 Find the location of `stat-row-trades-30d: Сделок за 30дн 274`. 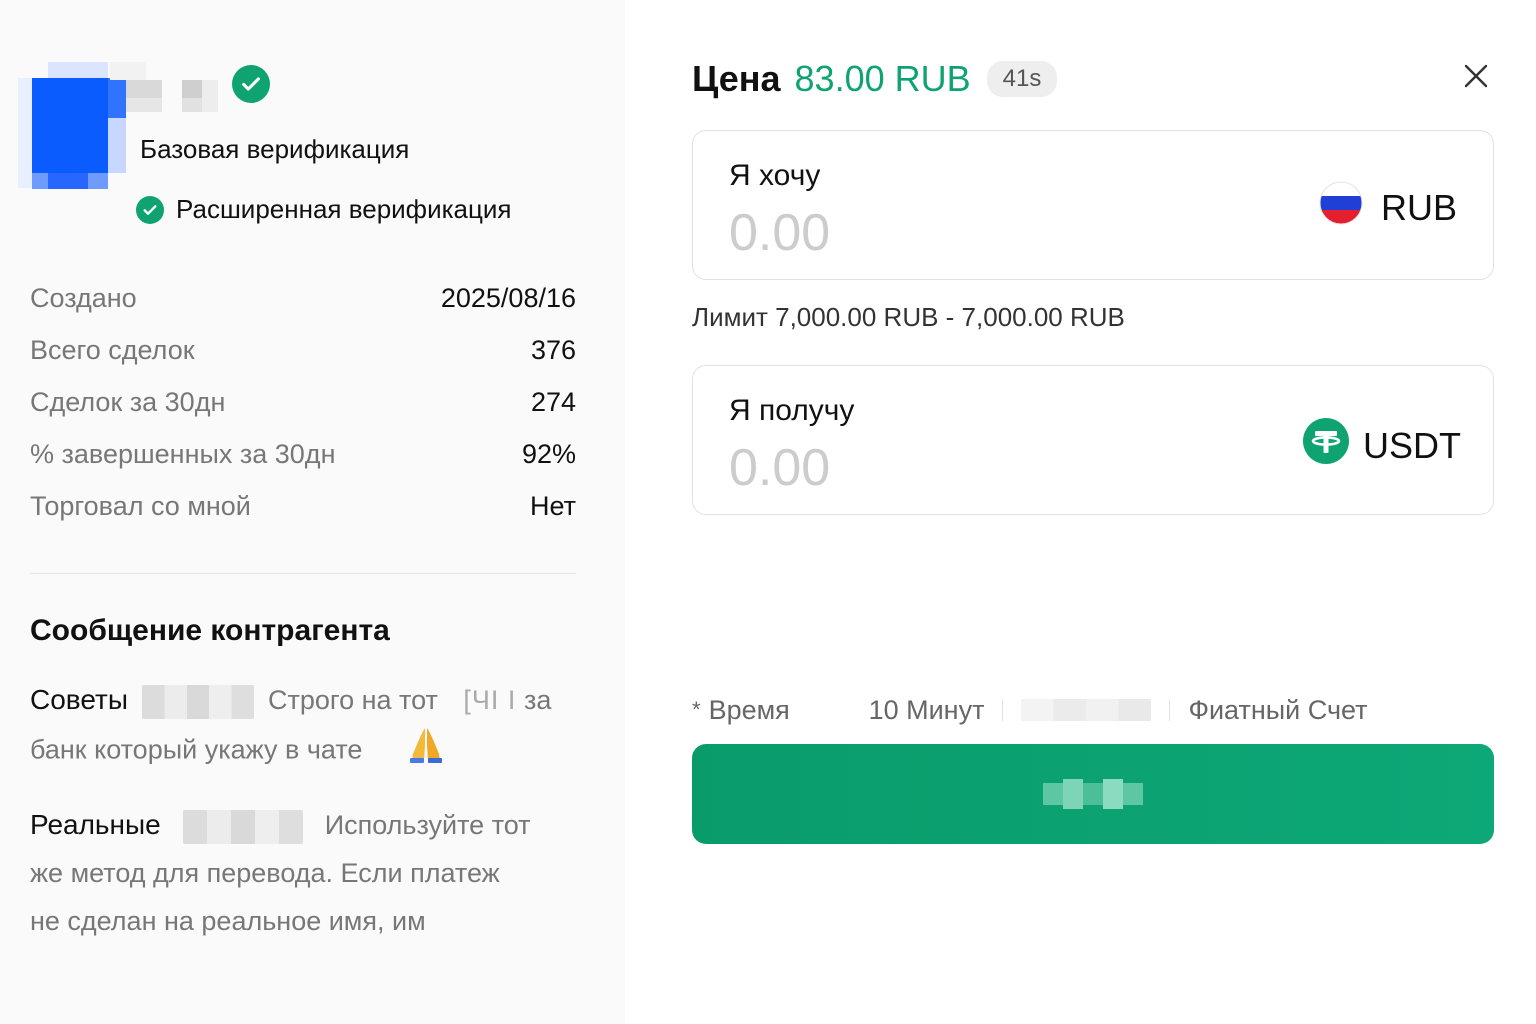

stat-row-trades-30d: Сделок за 30дн 274 is located at coordinates (303, 402).